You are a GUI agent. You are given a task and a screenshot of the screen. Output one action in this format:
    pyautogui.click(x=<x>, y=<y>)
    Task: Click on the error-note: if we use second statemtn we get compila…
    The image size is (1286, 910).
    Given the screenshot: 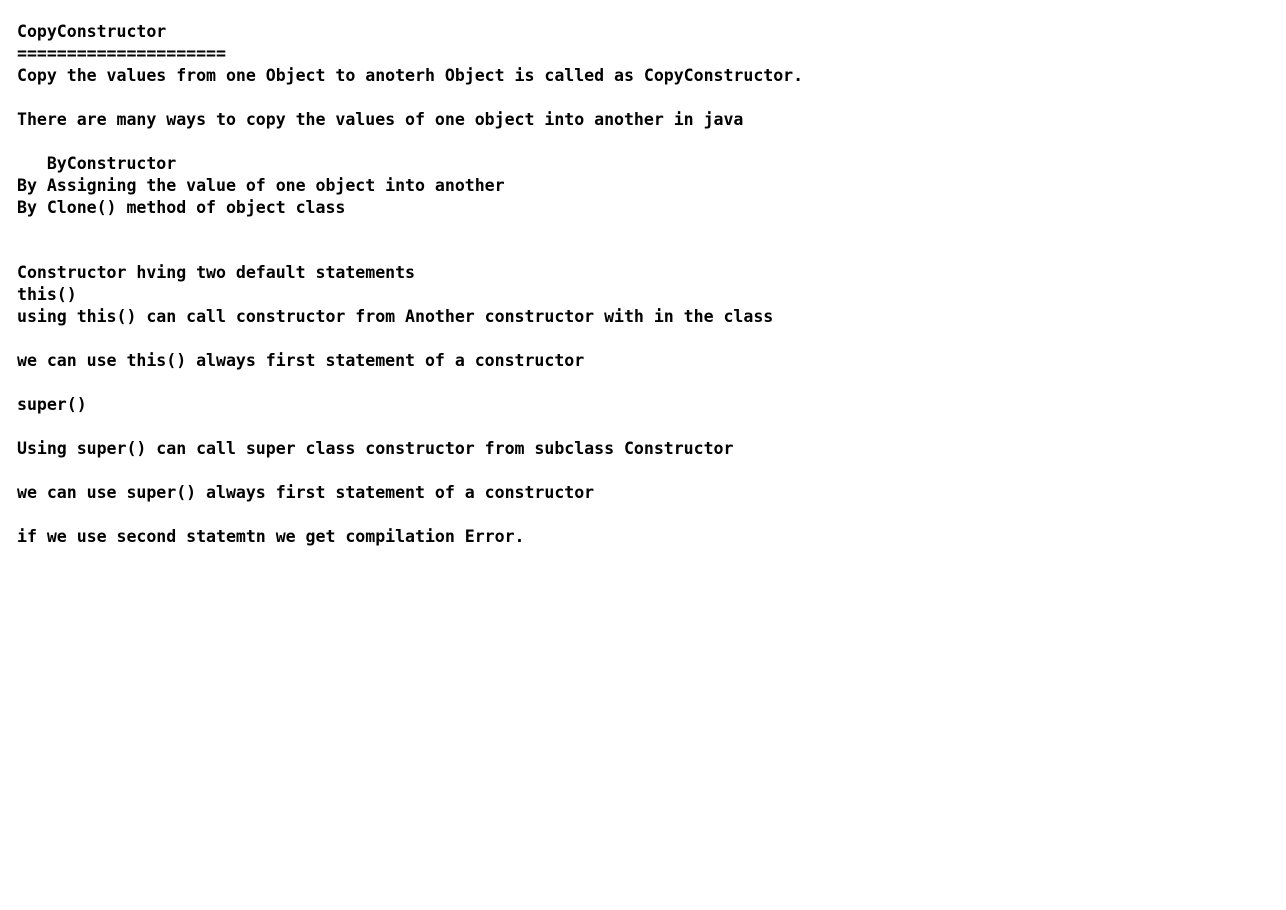 What is the action you would take?
    pyautogui.click(x=271, y=536)
    